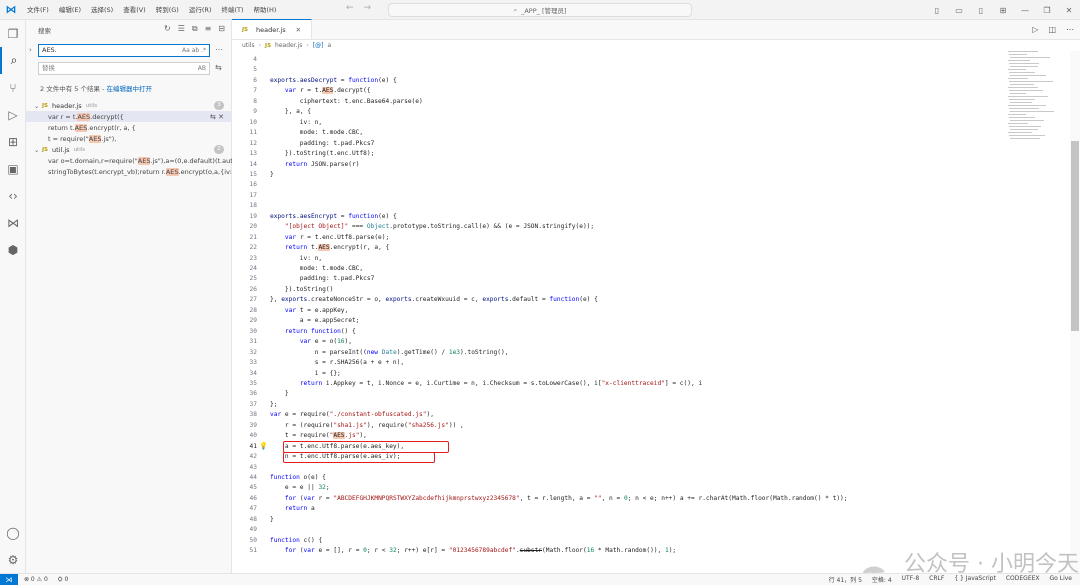 The width and height of the screenshot is (1080, 585). Describe the element at coordinates (540, 10) in the screenshot. I see `command-center: ⌕ _APP_ [管理员]` at that location.